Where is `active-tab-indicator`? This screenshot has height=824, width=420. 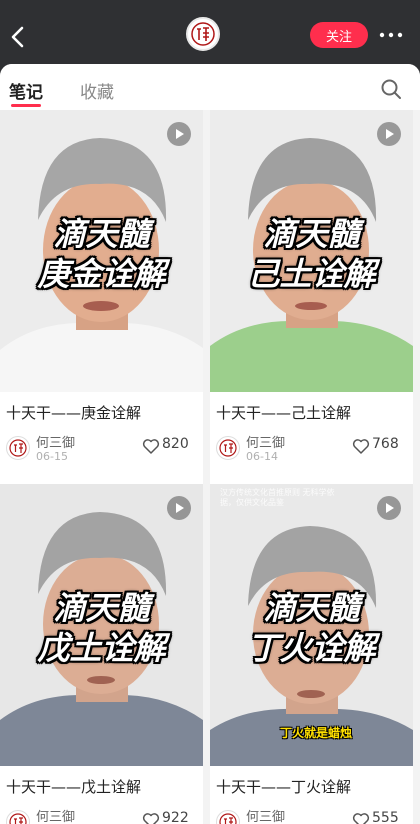 active-tab-indicator is located at coordinates (26, 105).